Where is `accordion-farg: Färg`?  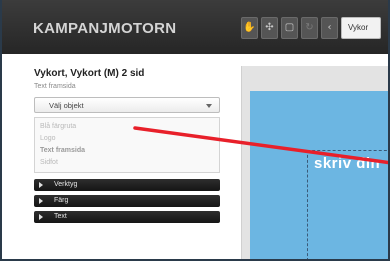 accordion-farg: Färg is located at coordinates (127, 201).